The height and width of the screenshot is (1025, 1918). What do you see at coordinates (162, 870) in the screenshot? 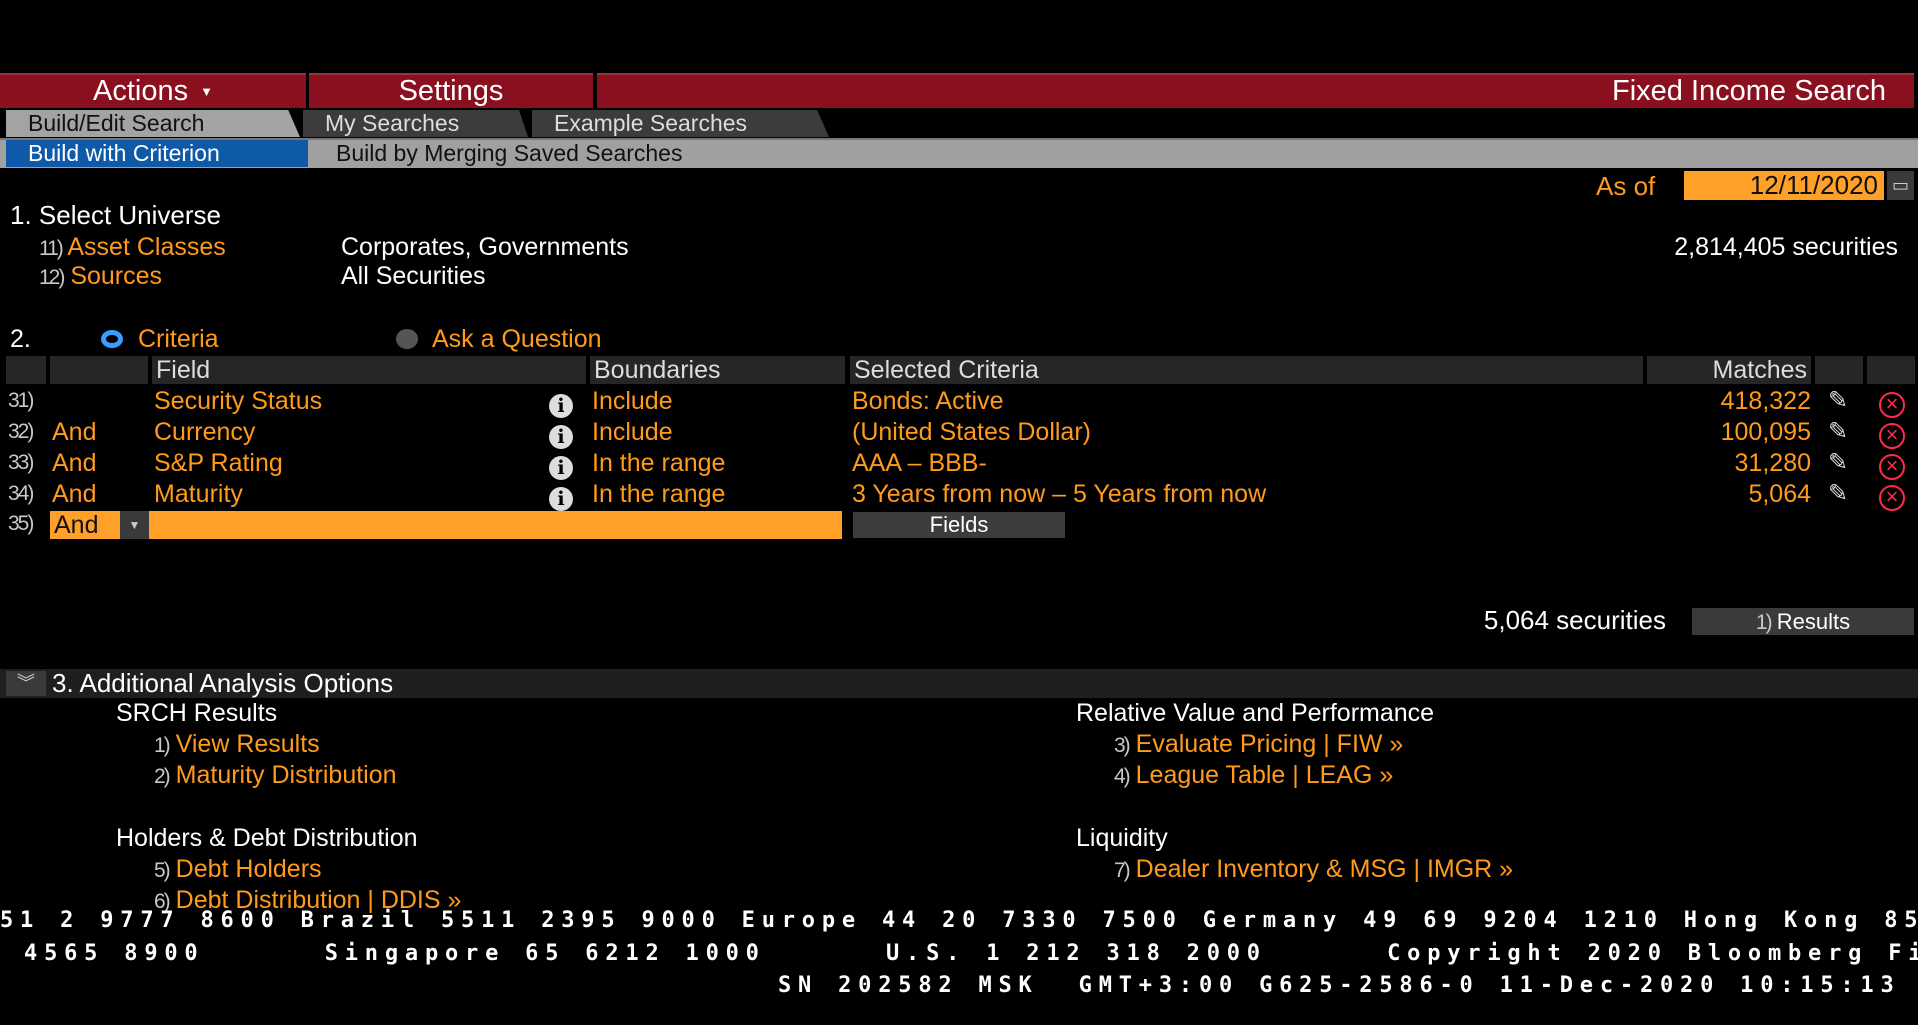
I see `link-number: 5)` at bounding box center [162, 870].